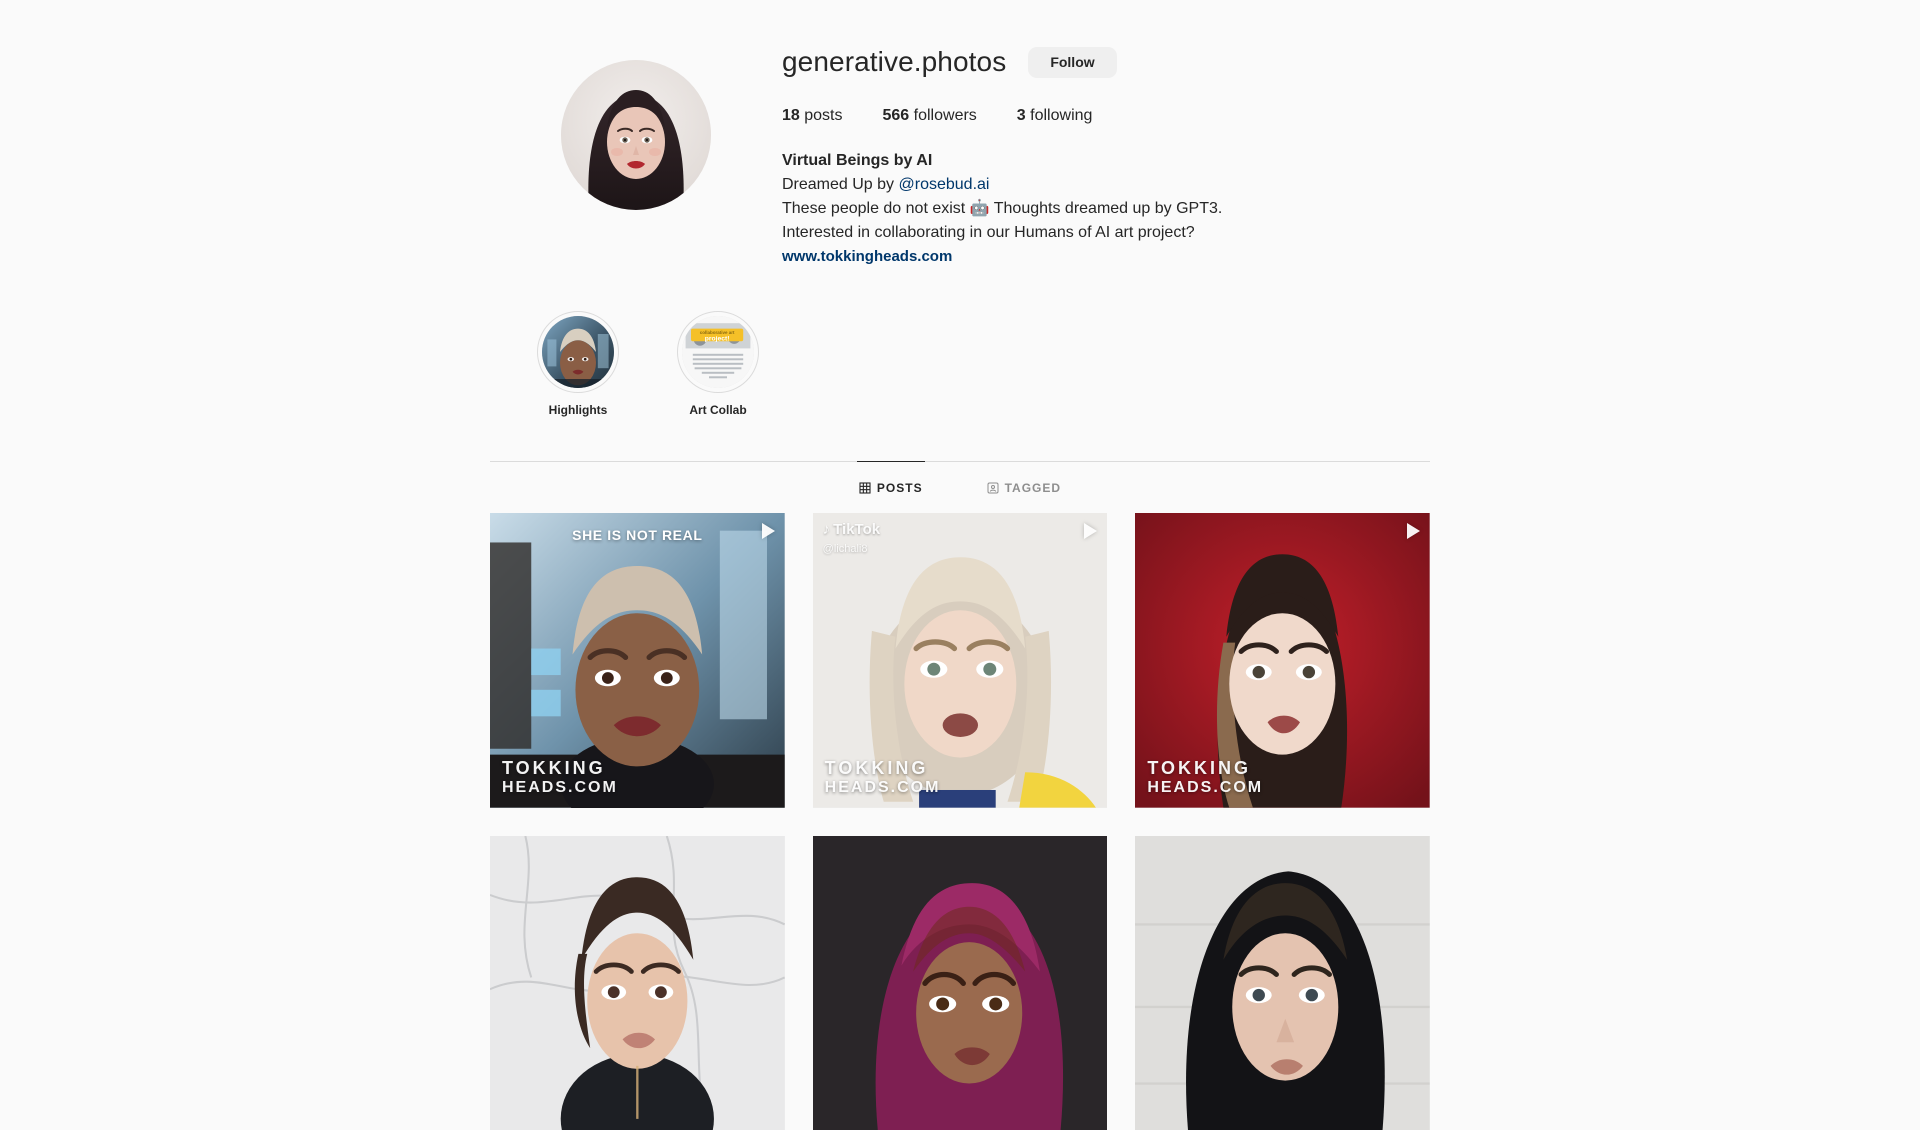 This screenshot has width=1920, height=1130. Describe the element at coordinates (960, 487) in the screenshot. I see `profile-tabs: POSTS TAGGED` at that location.